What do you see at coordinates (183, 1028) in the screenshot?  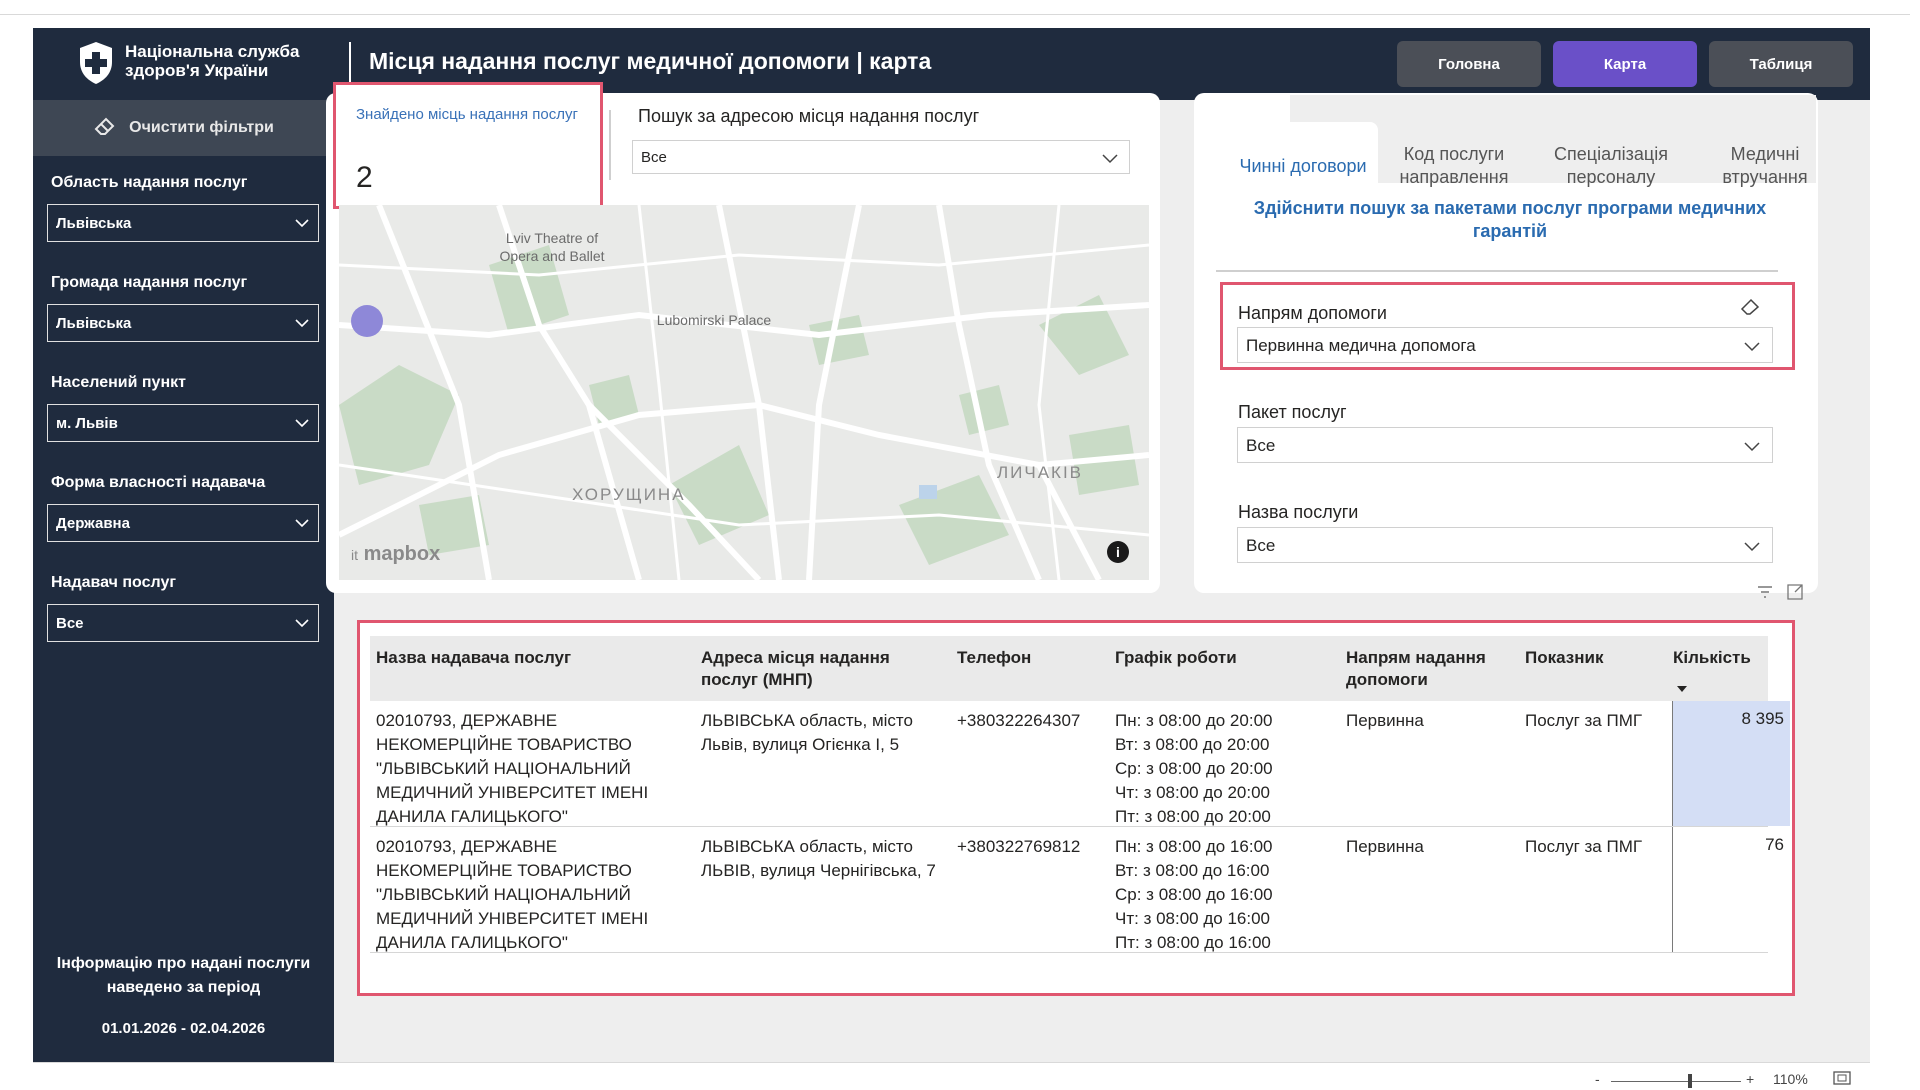 I see `period-range: 01.01.2026 - 02.04.2026` at bounding box center [183, 1028].